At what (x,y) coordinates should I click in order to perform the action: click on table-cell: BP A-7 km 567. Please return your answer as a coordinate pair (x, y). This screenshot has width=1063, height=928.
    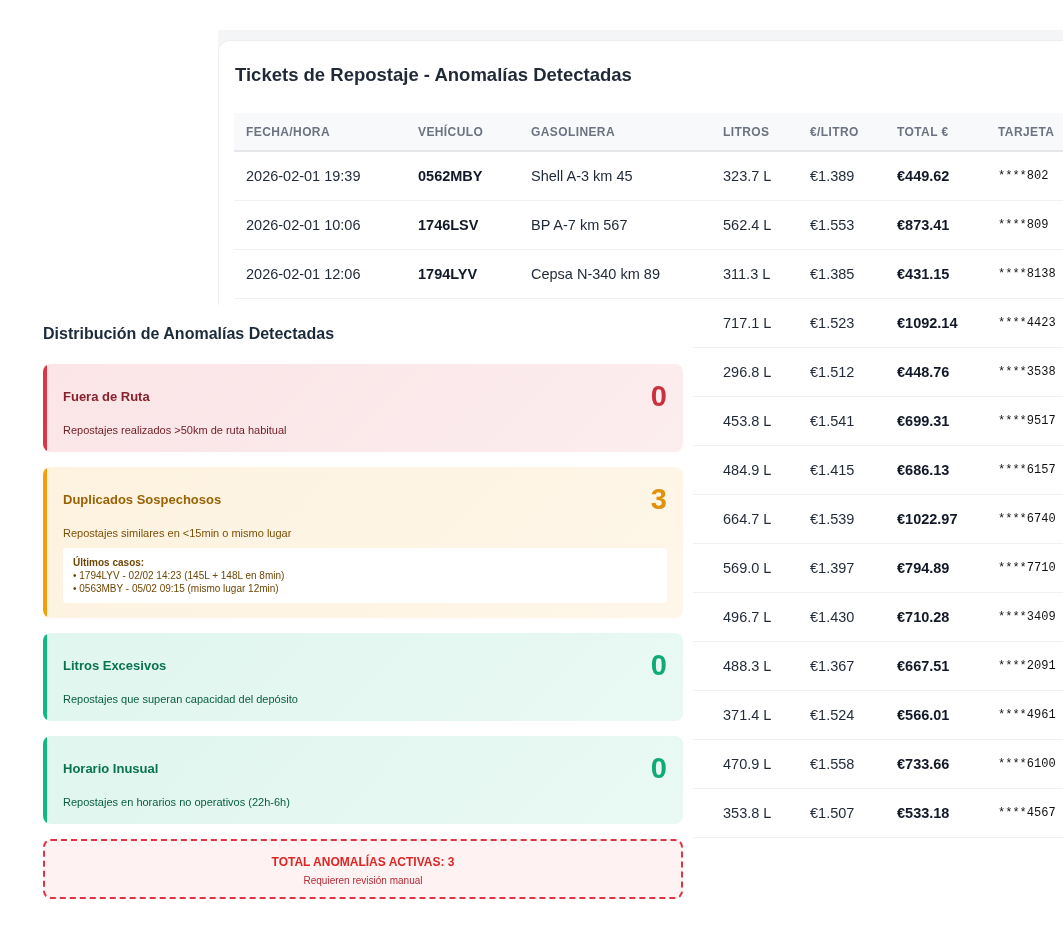
    Looking at the image, I should click on (615, 225).